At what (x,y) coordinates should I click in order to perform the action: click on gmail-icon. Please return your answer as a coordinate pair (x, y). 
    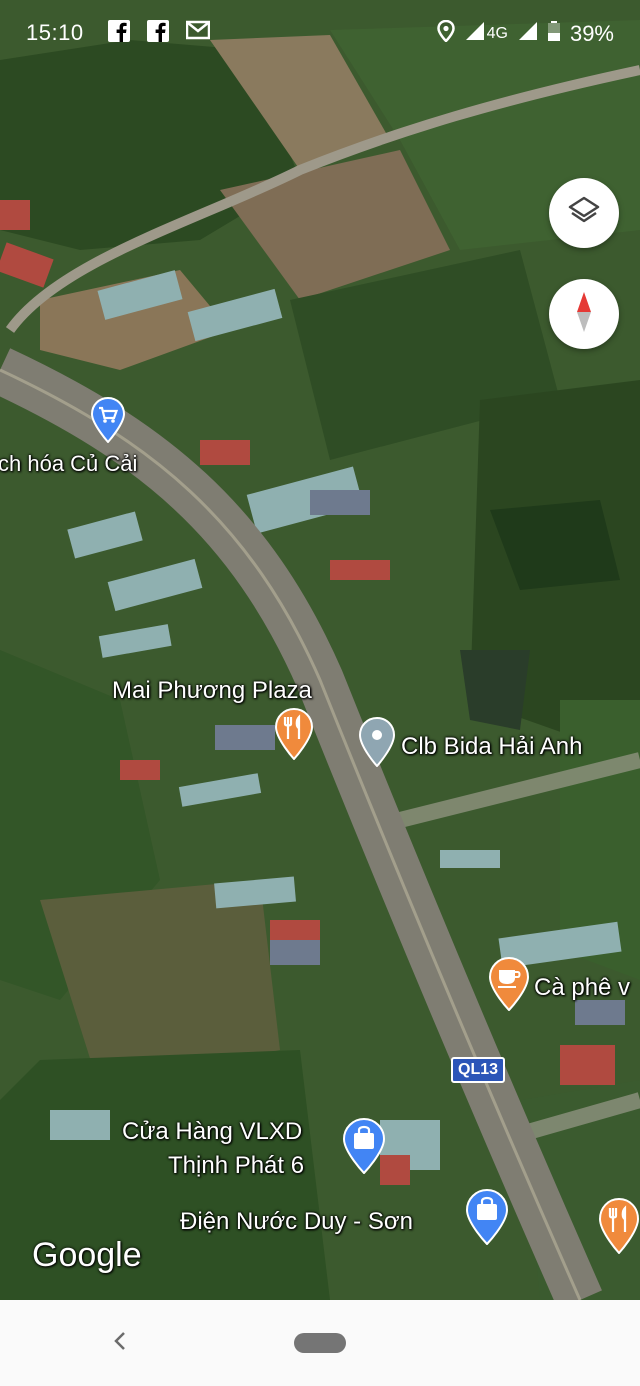
    Looking at the image, I should click on (198, 33).